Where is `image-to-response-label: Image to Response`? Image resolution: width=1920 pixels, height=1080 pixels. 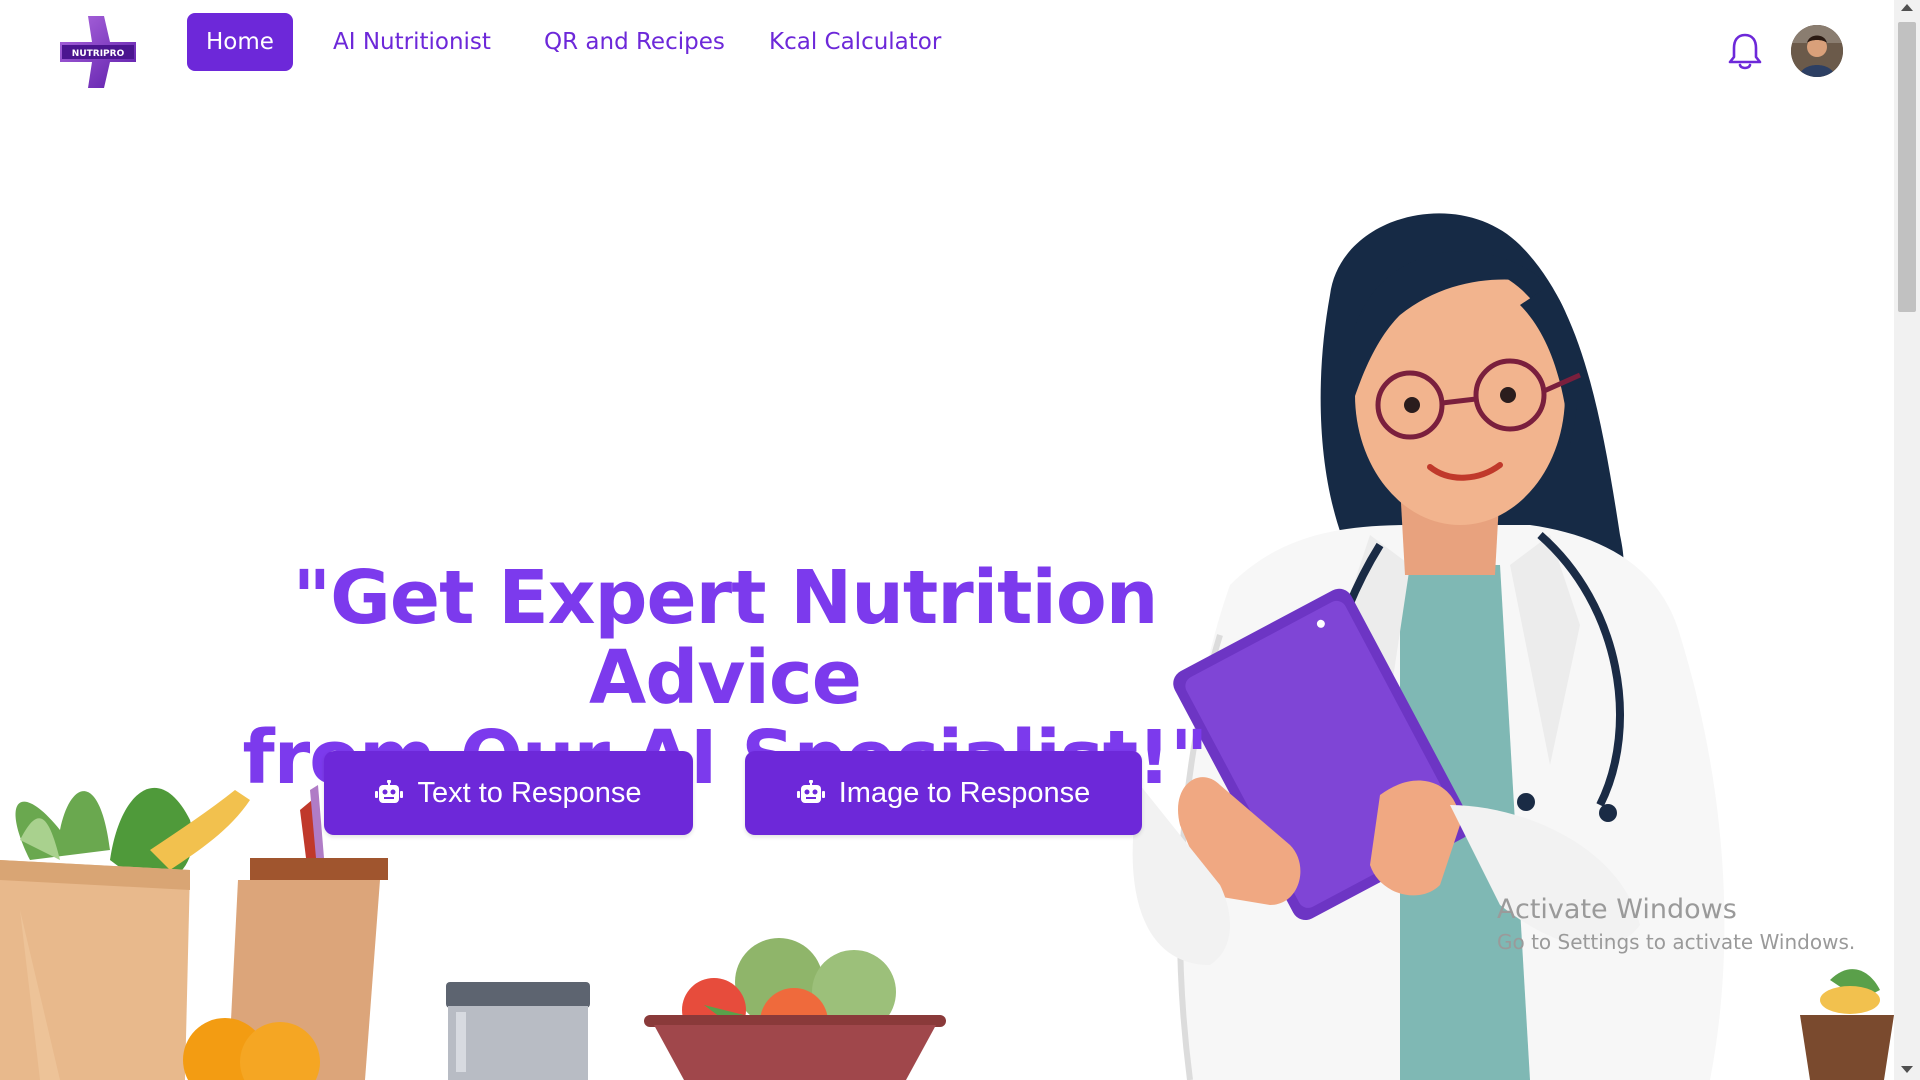
image-to-response-label: Image to Response is located at coordinates (964, 793).